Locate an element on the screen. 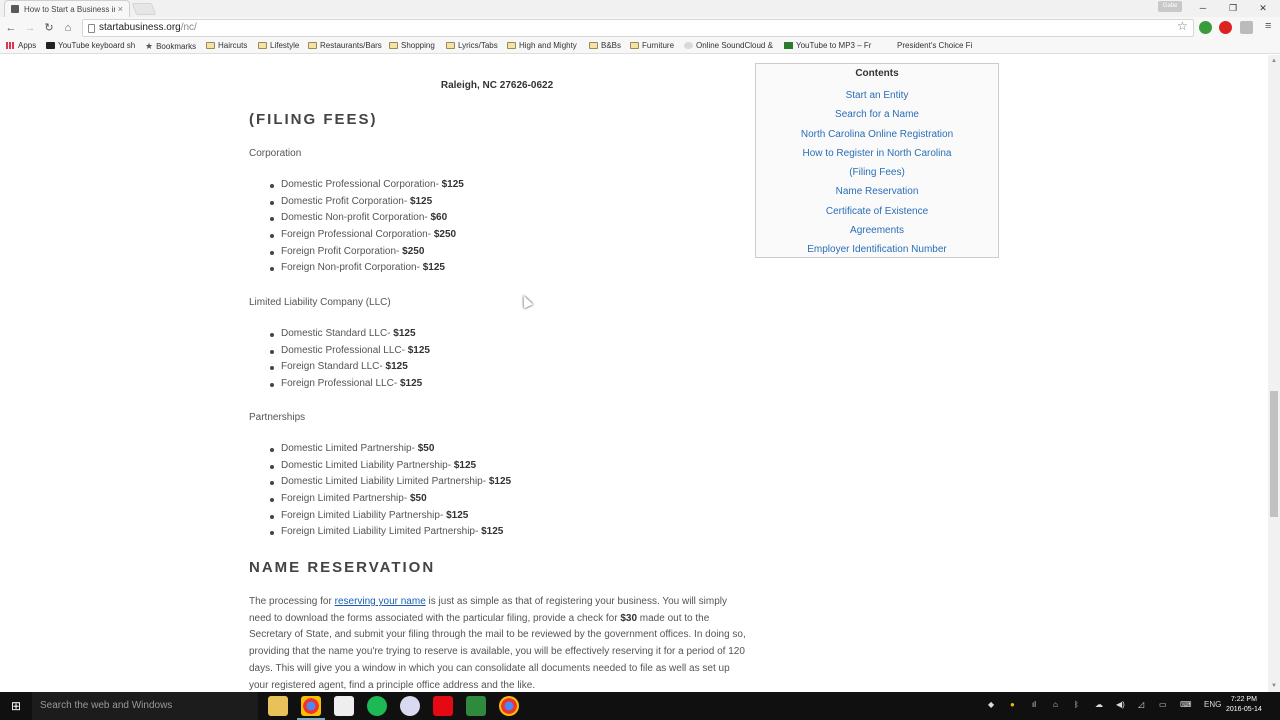 The width and height of the screenshot is (1280, 720). url-host: startabusiness.org is located at coordinates (140, 27).